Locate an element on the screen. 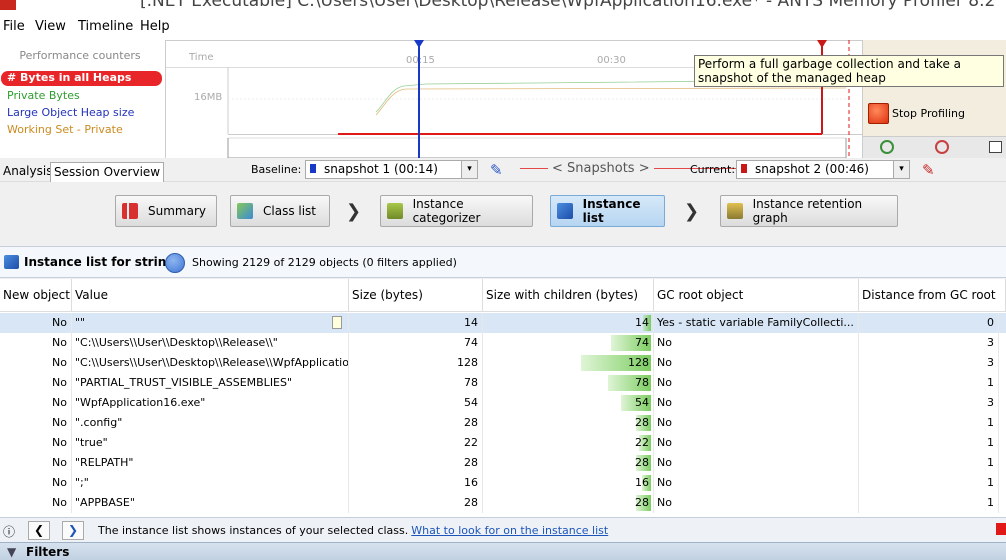 The image size is (1006, 560). table-row: No "WpfApplication16.exe" 54 54 No 3 is located at coordinates (503, 403).